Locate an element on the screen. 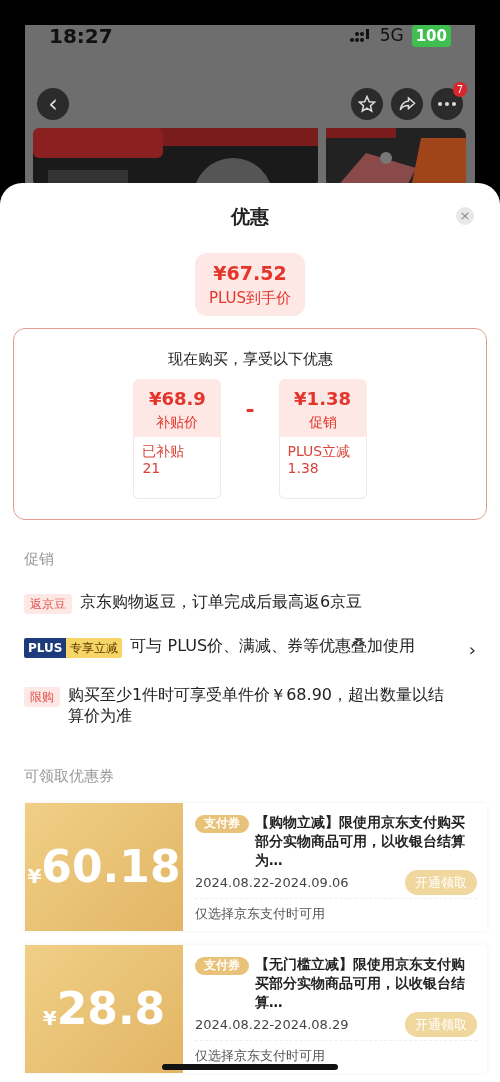  favorite-button is located at coordinates (367, 104).